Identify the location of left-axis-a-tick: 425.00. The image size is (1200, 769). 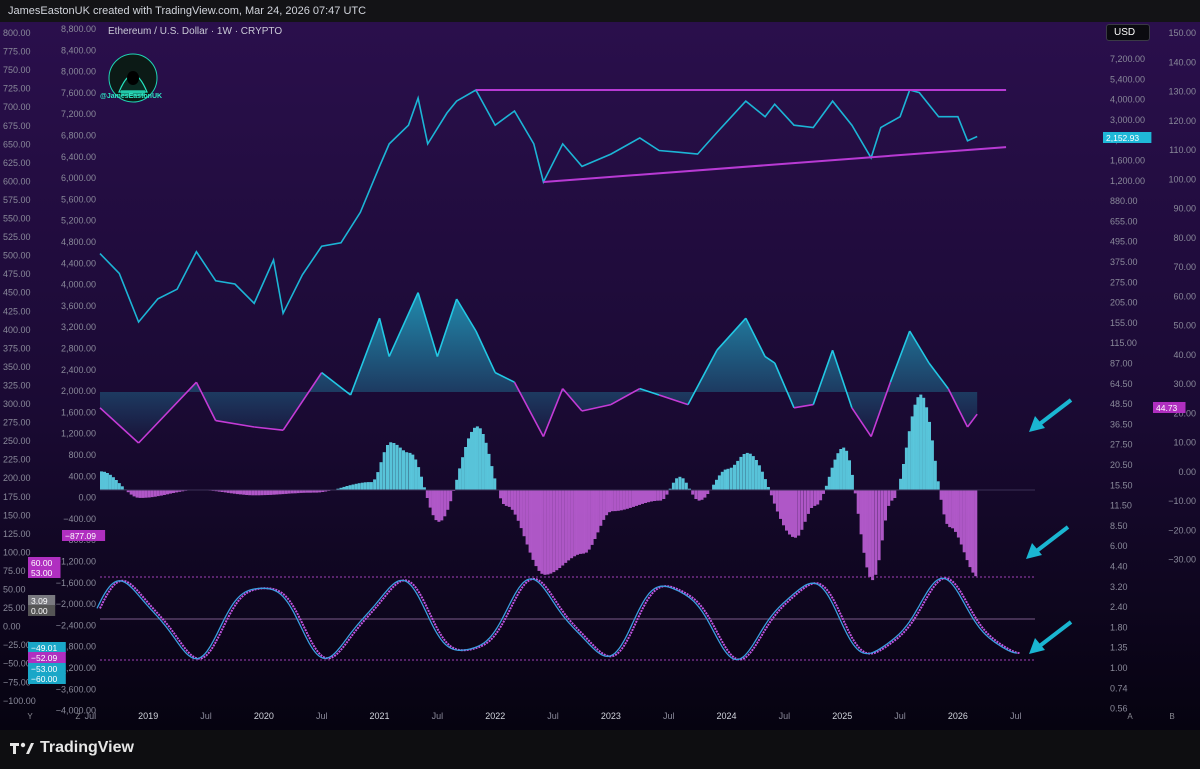
(17, 311).